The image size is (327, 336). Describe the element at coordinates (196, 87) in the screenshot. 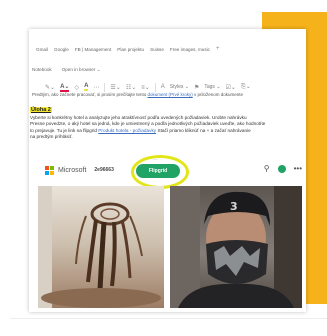

I see `tags-icon: ⚑` at that location.